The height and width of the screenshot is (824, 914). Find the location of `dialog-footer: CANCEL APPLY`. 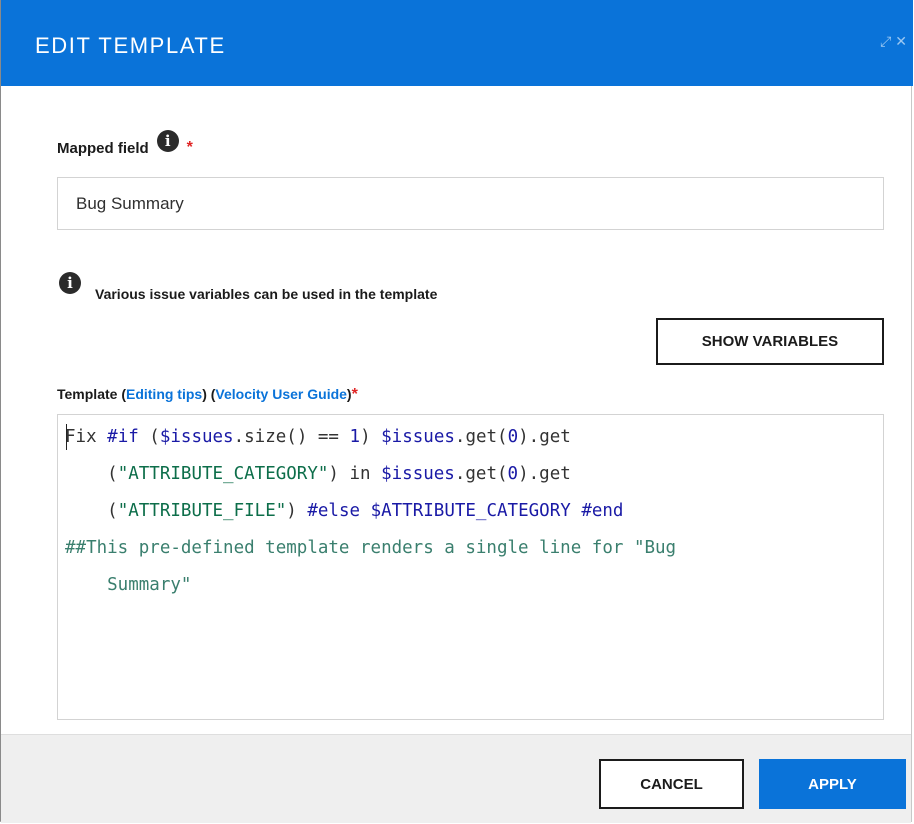

dialog-footer: CANCEL APPLY is located at coordinates (456, 778).